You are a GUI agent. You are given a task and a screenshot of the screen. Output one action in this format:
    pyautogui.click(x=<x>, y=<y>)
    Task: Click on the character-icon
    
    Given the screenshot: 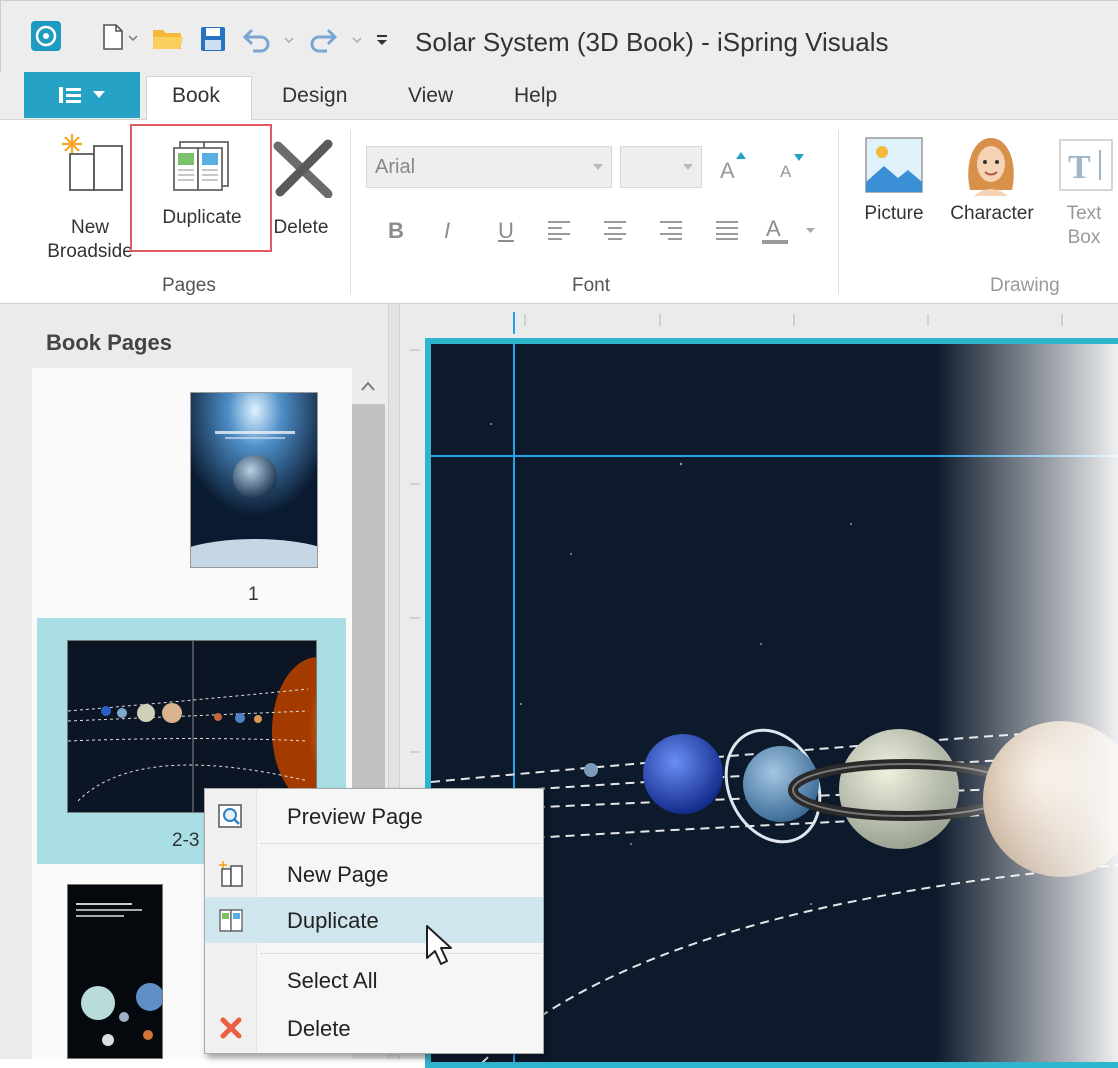 What is the action you would take?
    pyautogui.click(x=991, y=167)
    